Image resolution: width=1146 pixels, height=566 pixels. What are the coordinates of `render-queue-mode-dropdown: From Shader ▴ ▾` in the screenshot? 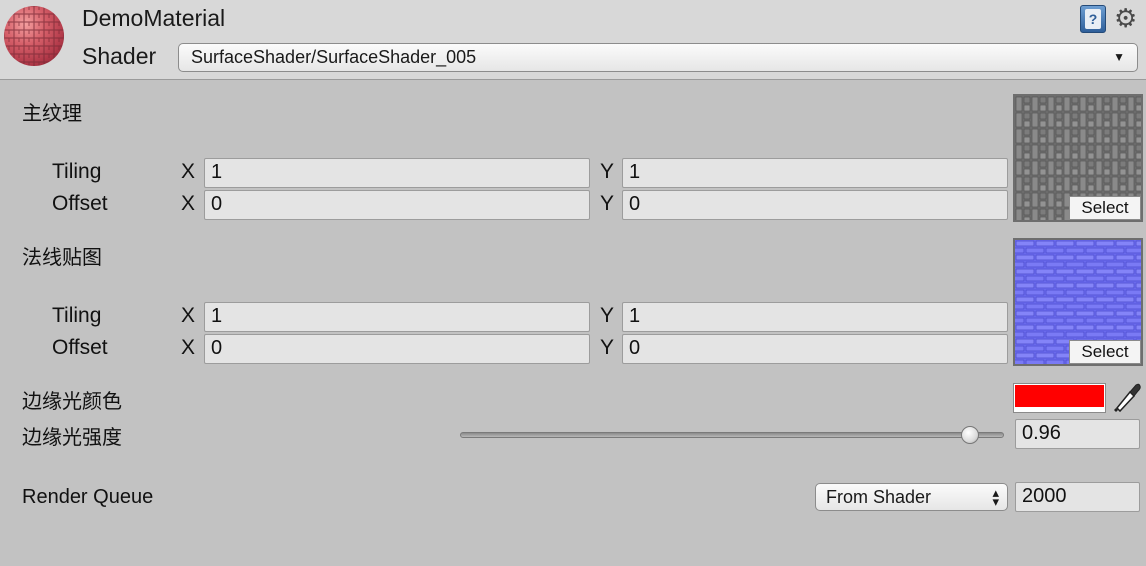 It's located at (911, 497).